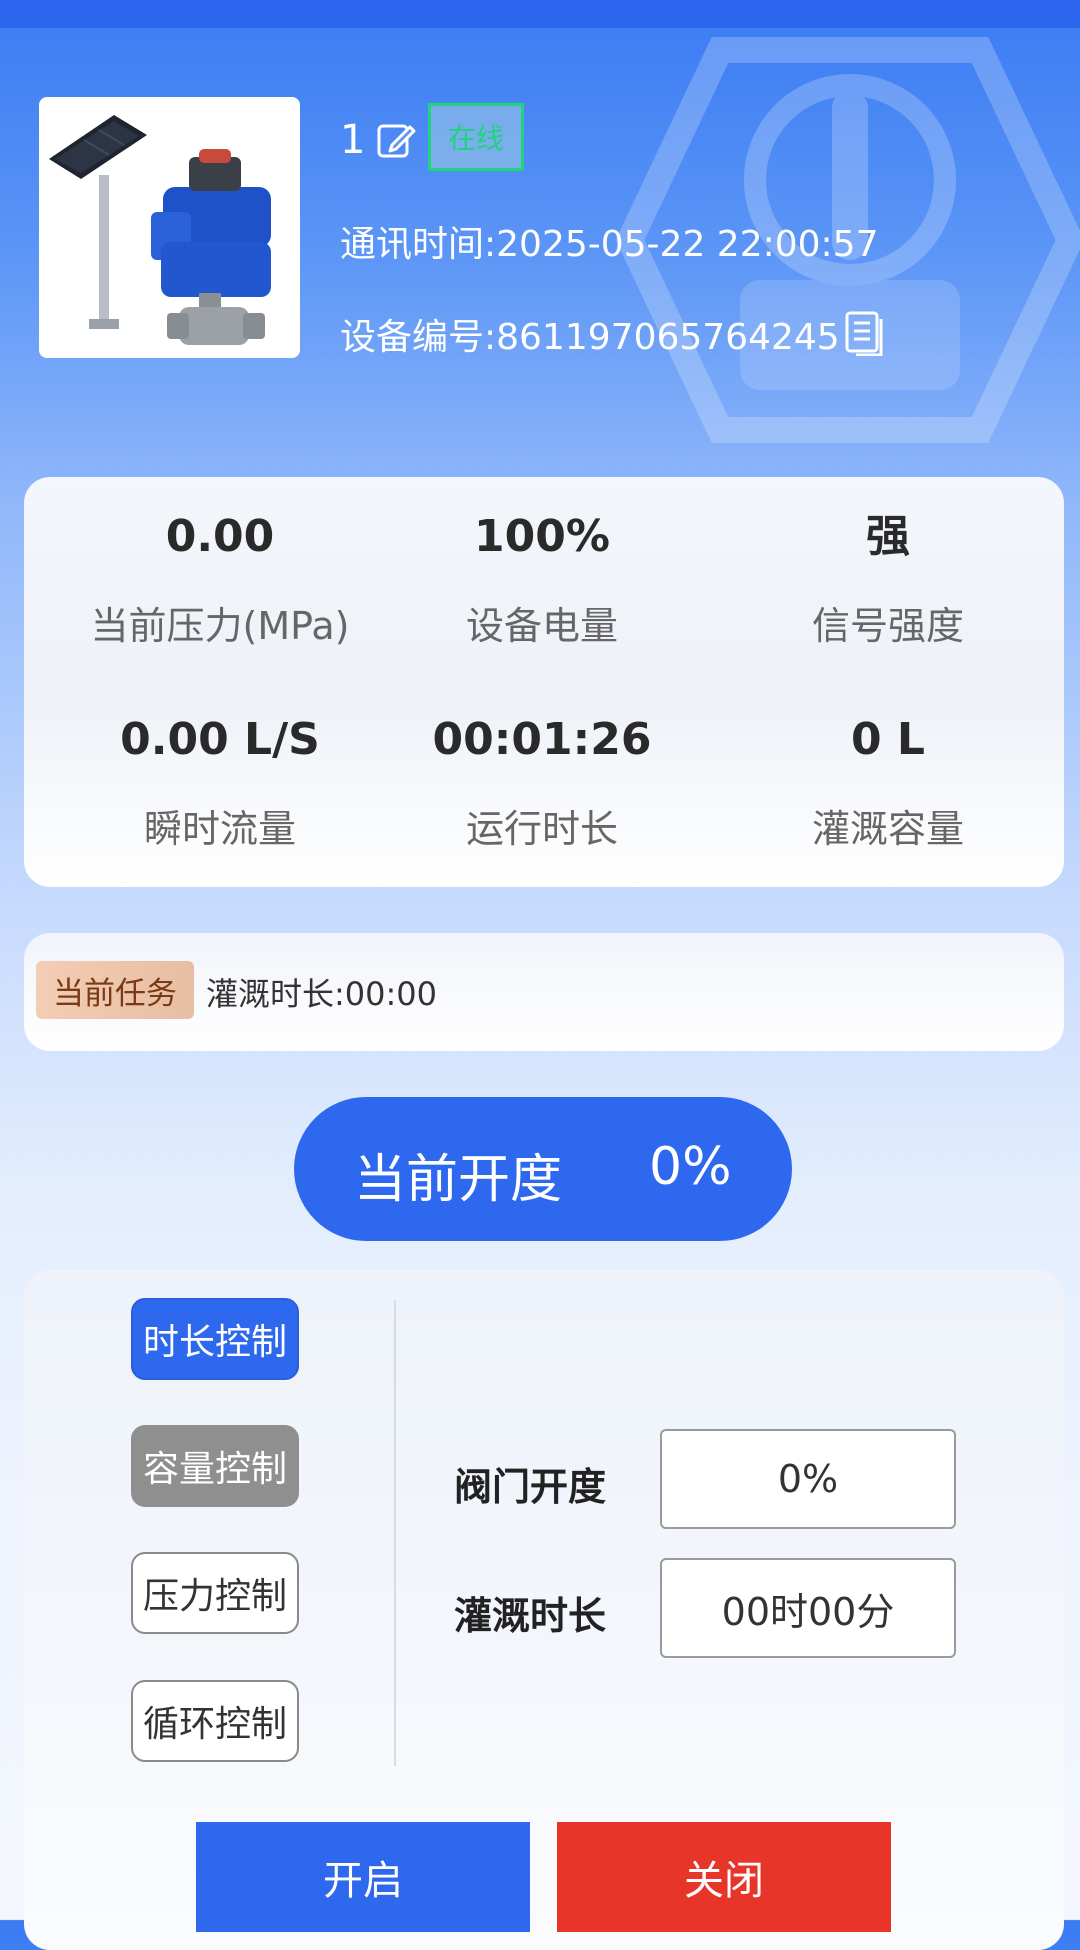 Image resolution: width=1080 pixels, height=1950 pixels. I want to click on online-status-badge: 在线, so click(476, 137).